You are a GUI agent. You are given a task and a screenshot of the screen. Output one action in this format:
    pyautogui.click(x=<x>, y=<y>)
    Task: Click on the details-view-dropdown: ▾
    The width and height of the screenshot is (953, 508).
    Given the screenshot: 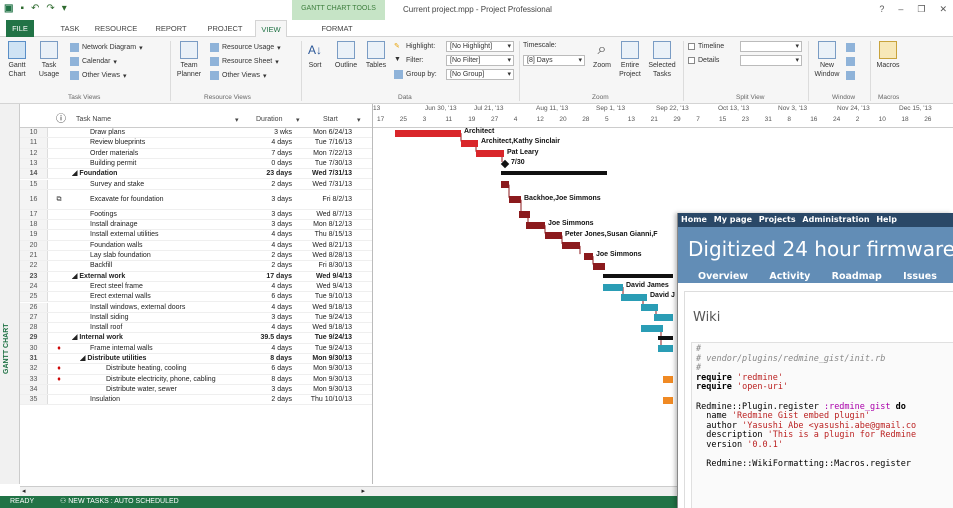 What is the action you would take?
    pyautogui.click(x=771, y=60)
    